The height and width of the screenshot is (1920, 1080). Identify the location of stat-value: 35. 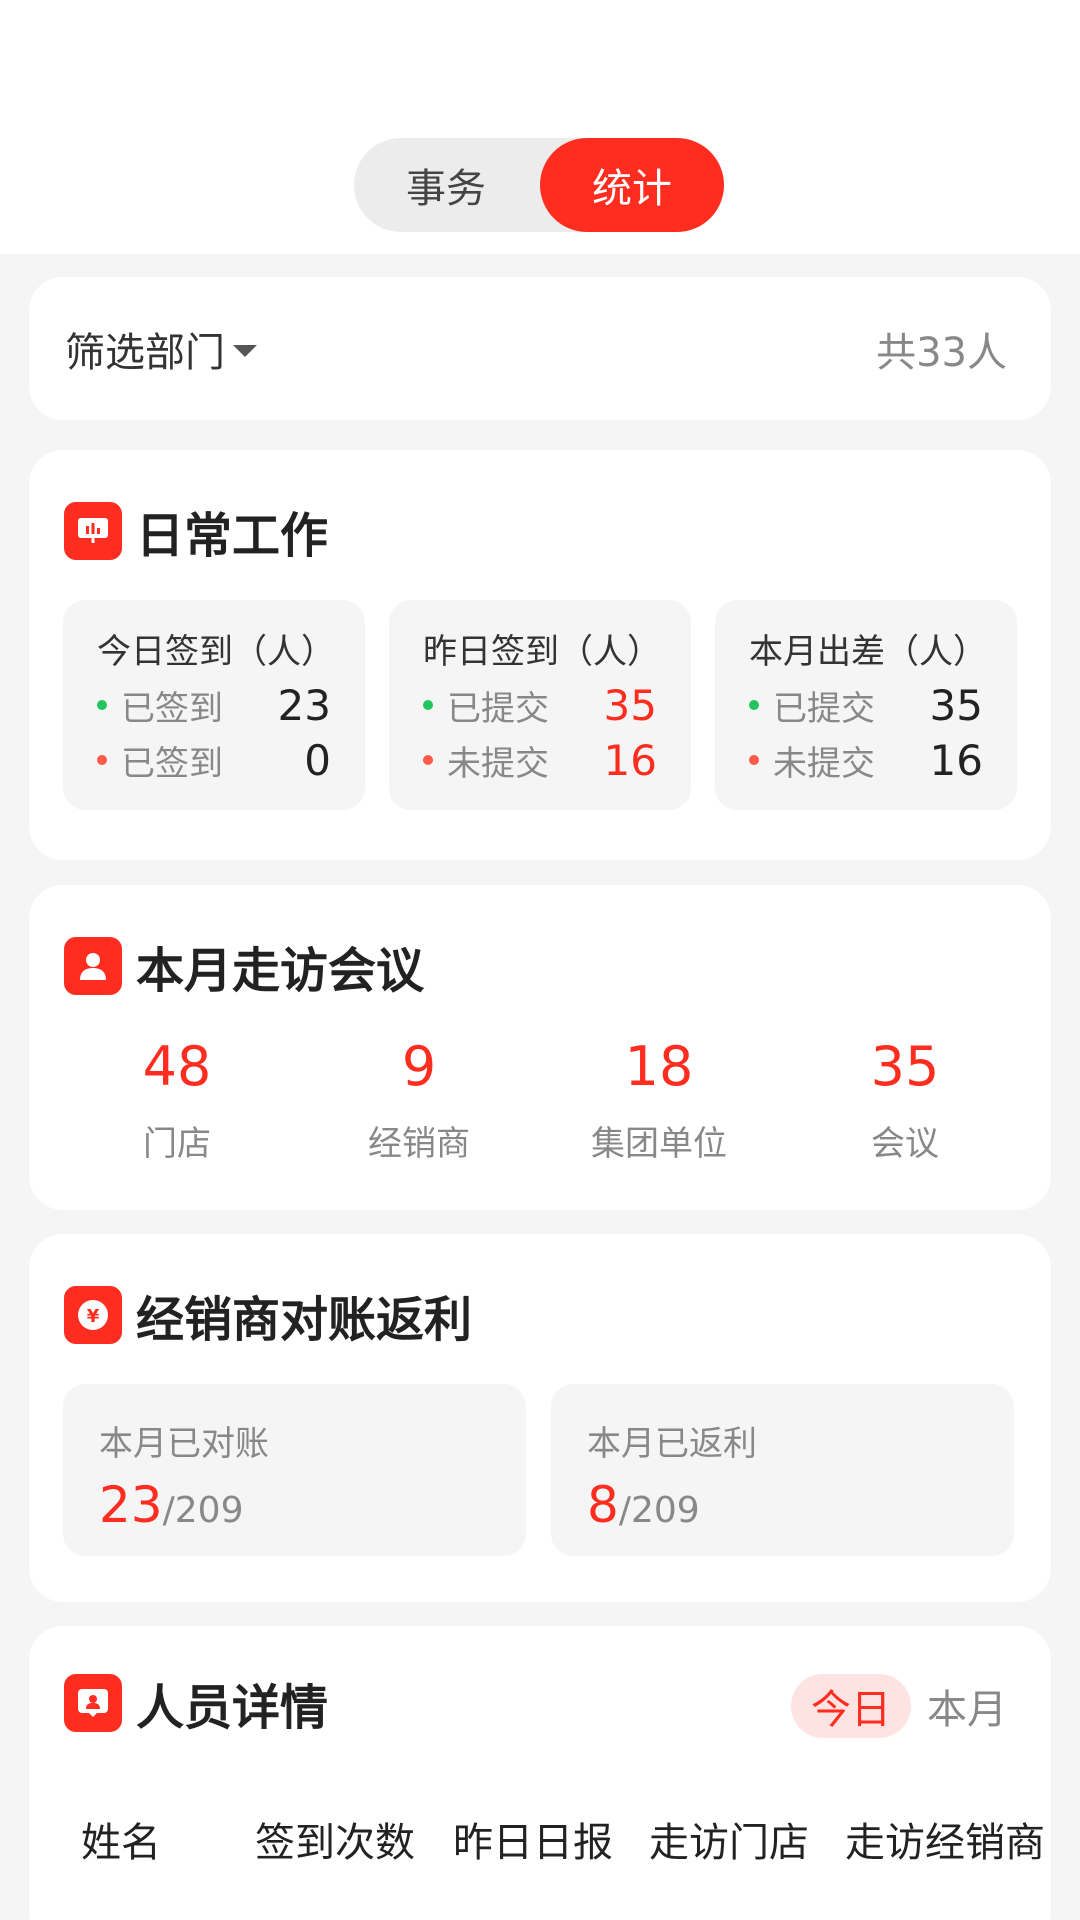
(905, 1066).